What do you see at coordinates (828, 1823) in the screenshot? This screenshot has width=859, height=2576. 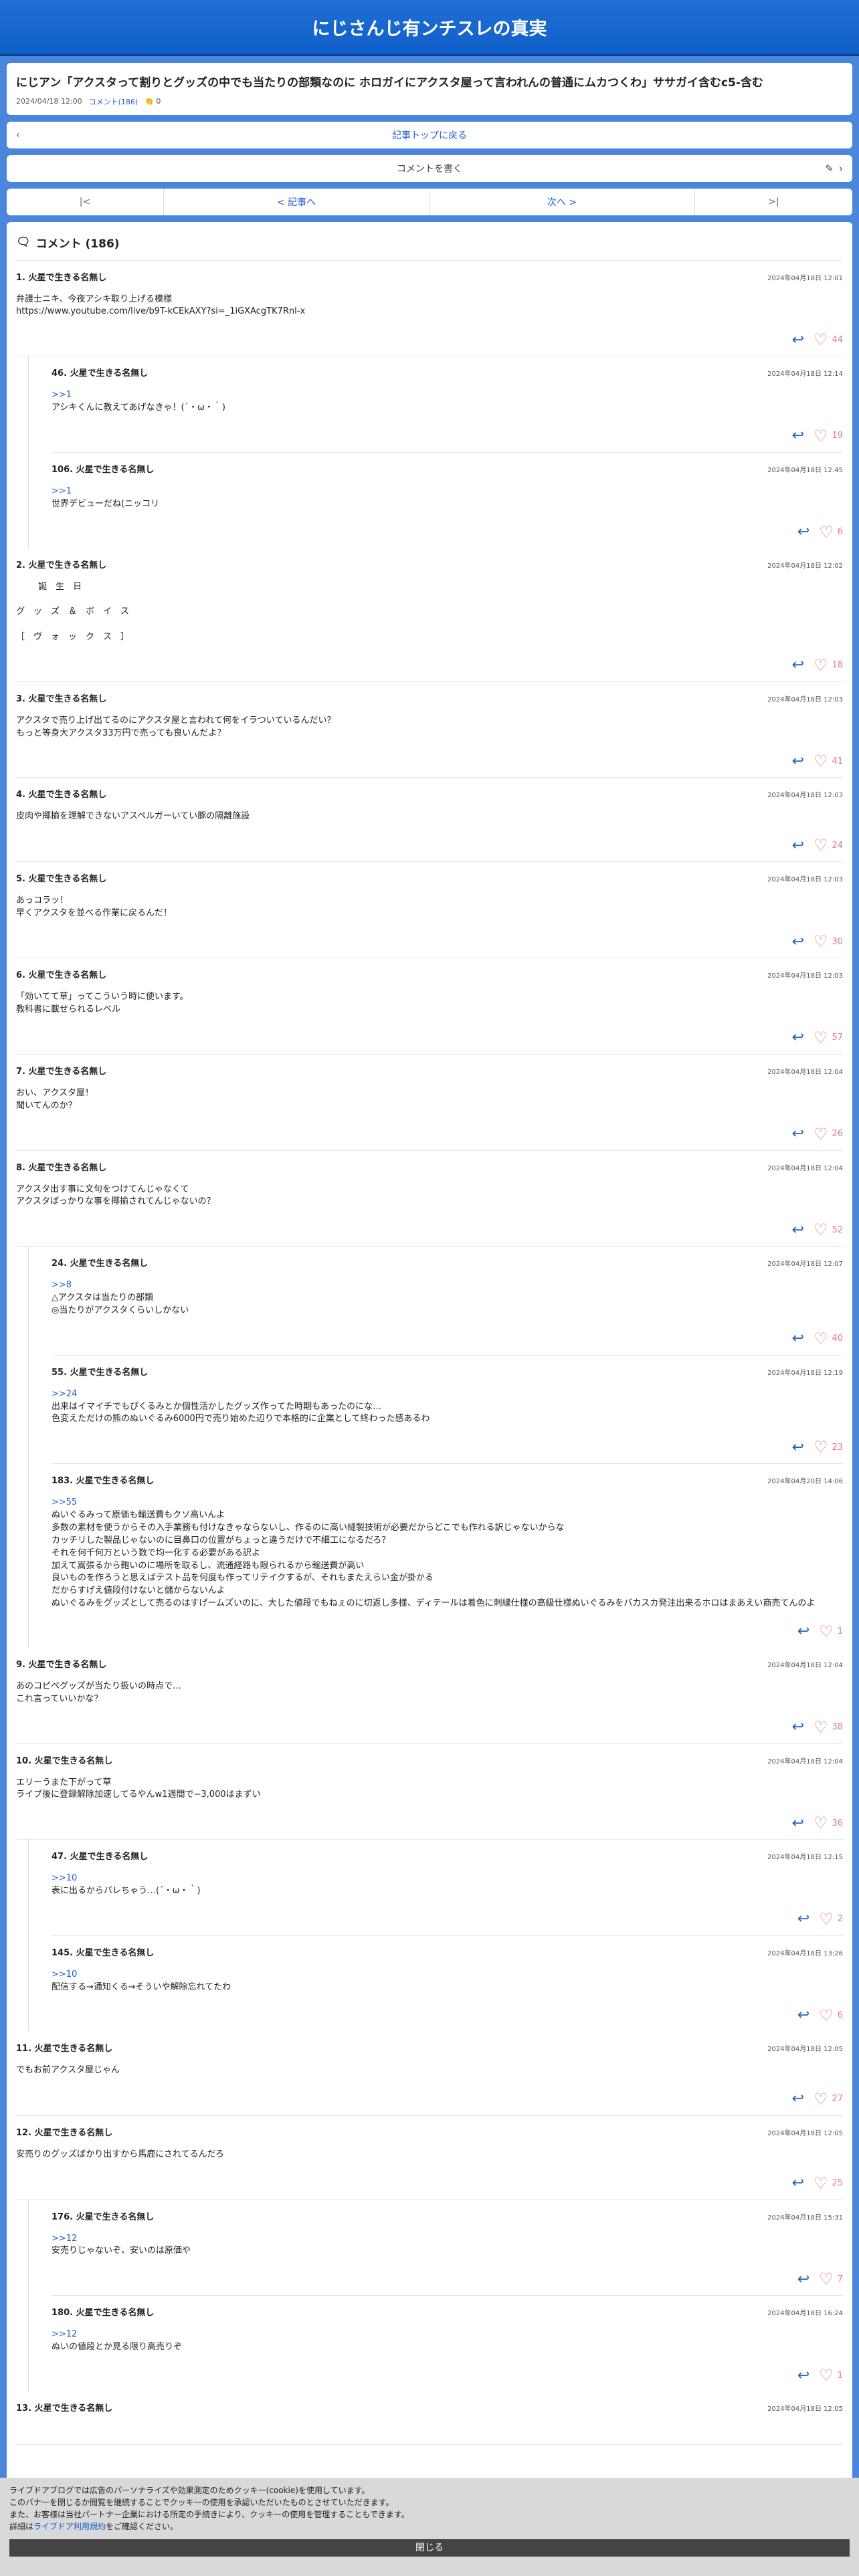 I see `like-button: ♡ 36` at bounding box center [828, 1823].